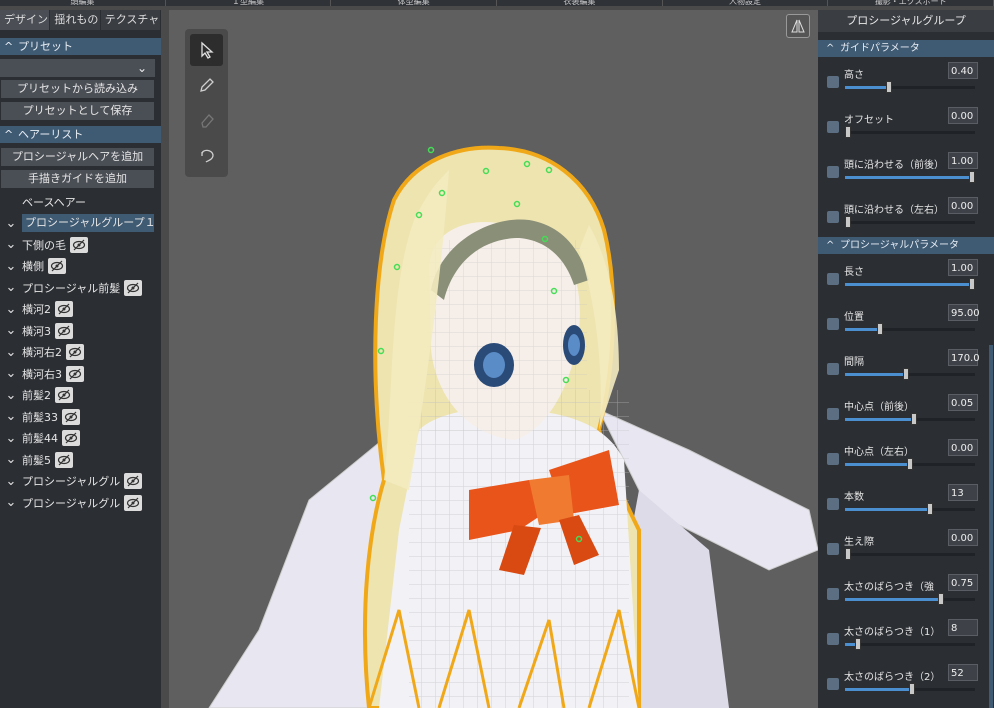 This screenshot has width=994, height=708. What do you see at coordinates (963, 672) in the screenshot?
I see `parameter-value-input: 52` at bounding box center [963, 672].